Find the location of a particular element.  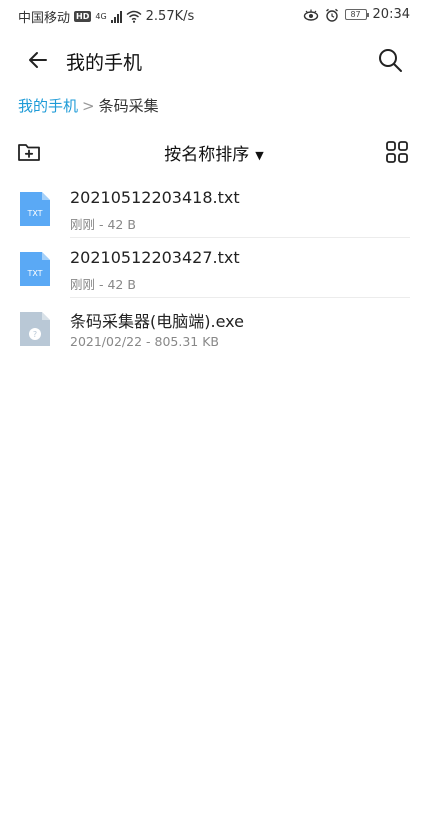

carrier-label: 中国移动 is located at coordinates (44, 18).